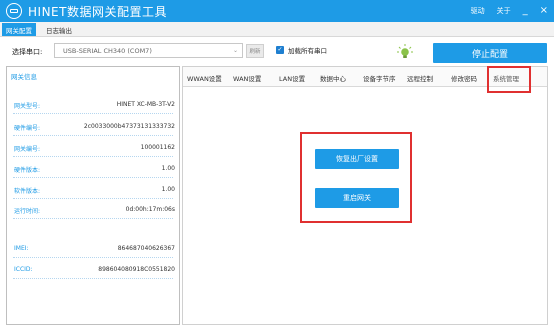 The height and width of the screenshot is (329, 554). What do you see at coordinates (27, 52) in the screenshot?
I see `port-label: 选择串口:` at bounding box center [27, 52].